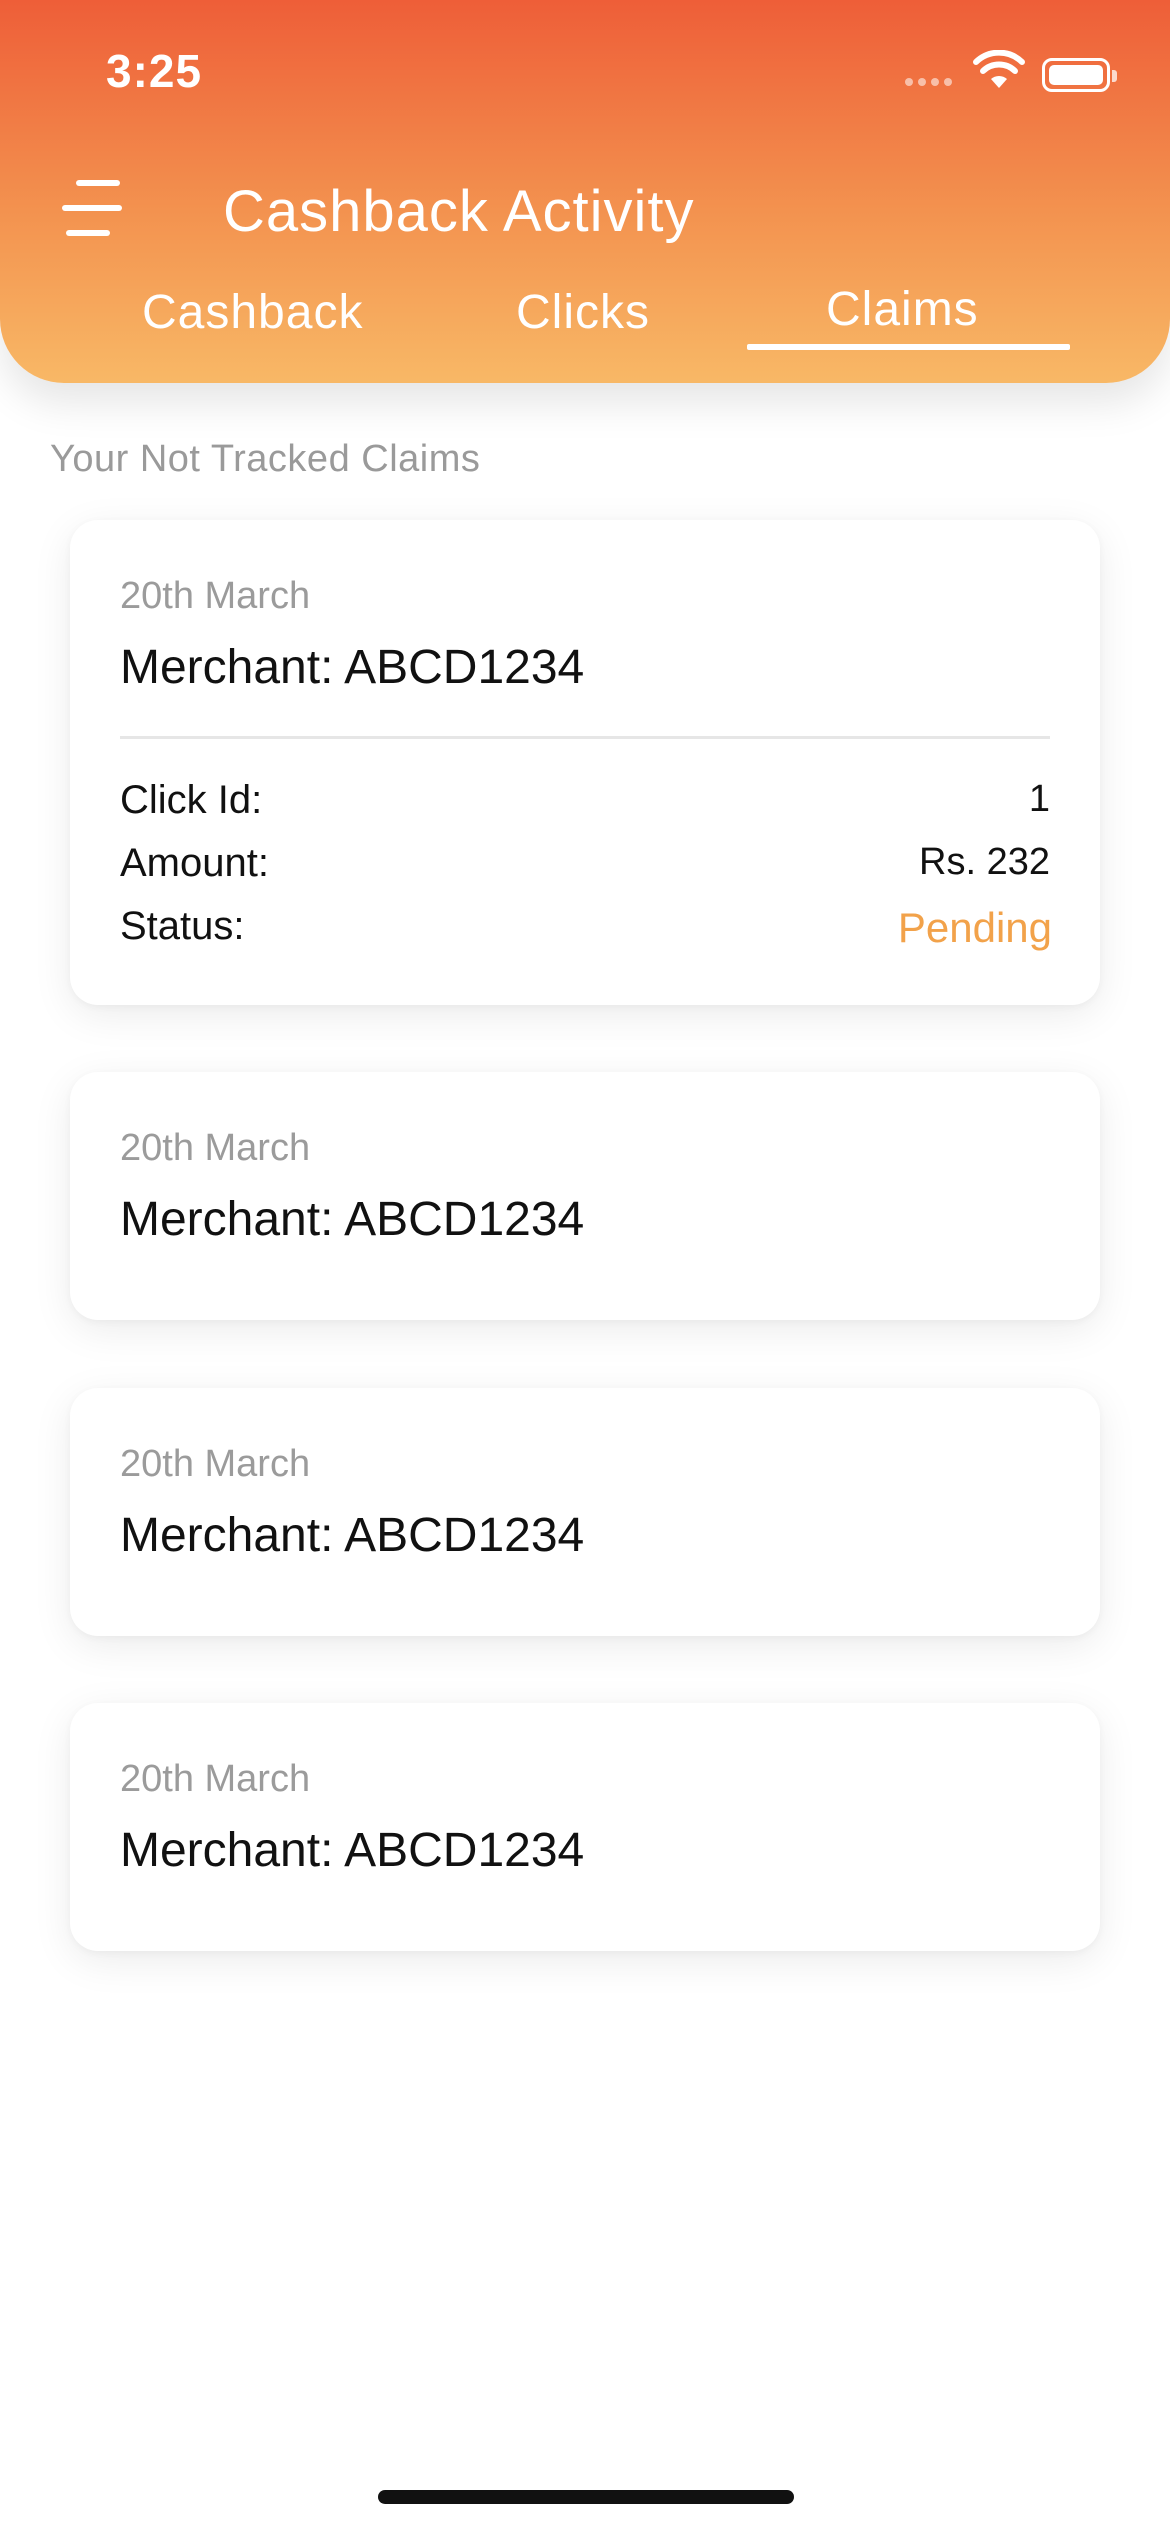  What do you see at coordinates (999, 69) in the screenshot?
I see `wifi-icon` at bounding box center [999, 69].